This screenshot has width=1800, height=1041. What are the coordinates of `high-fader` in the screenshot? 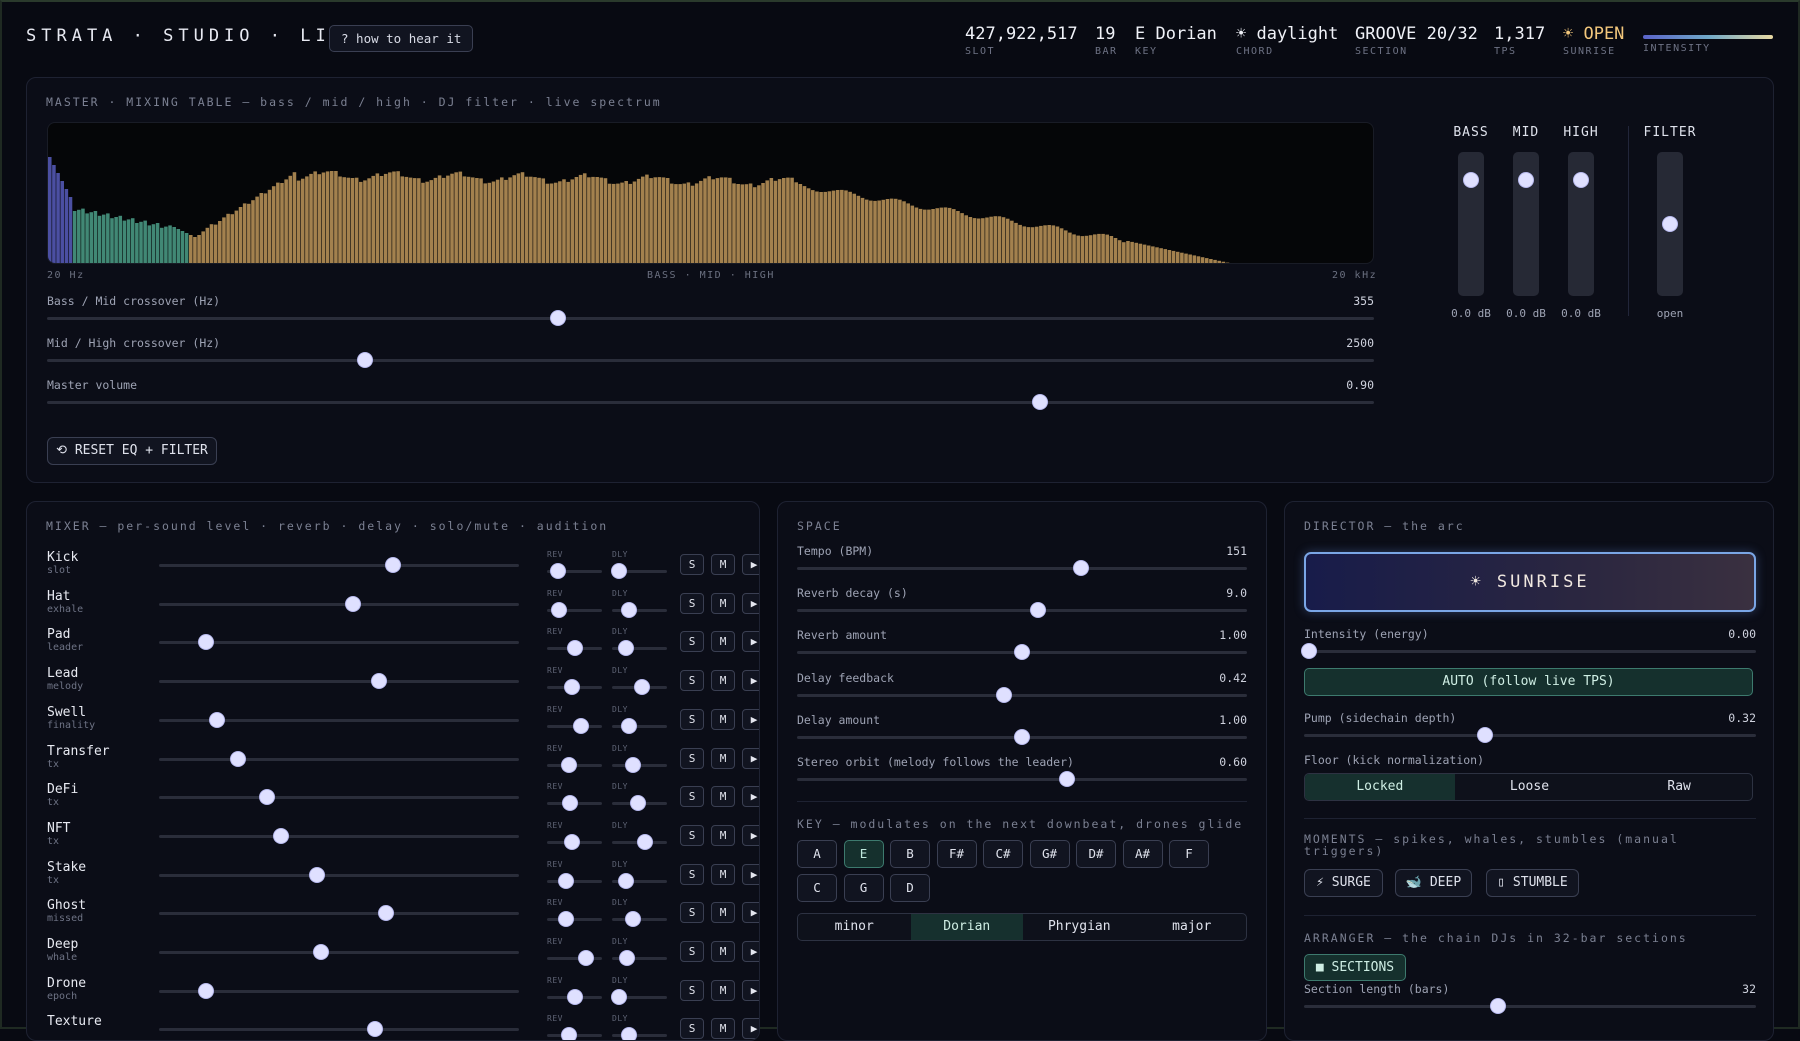 It's located at (1581, 224).